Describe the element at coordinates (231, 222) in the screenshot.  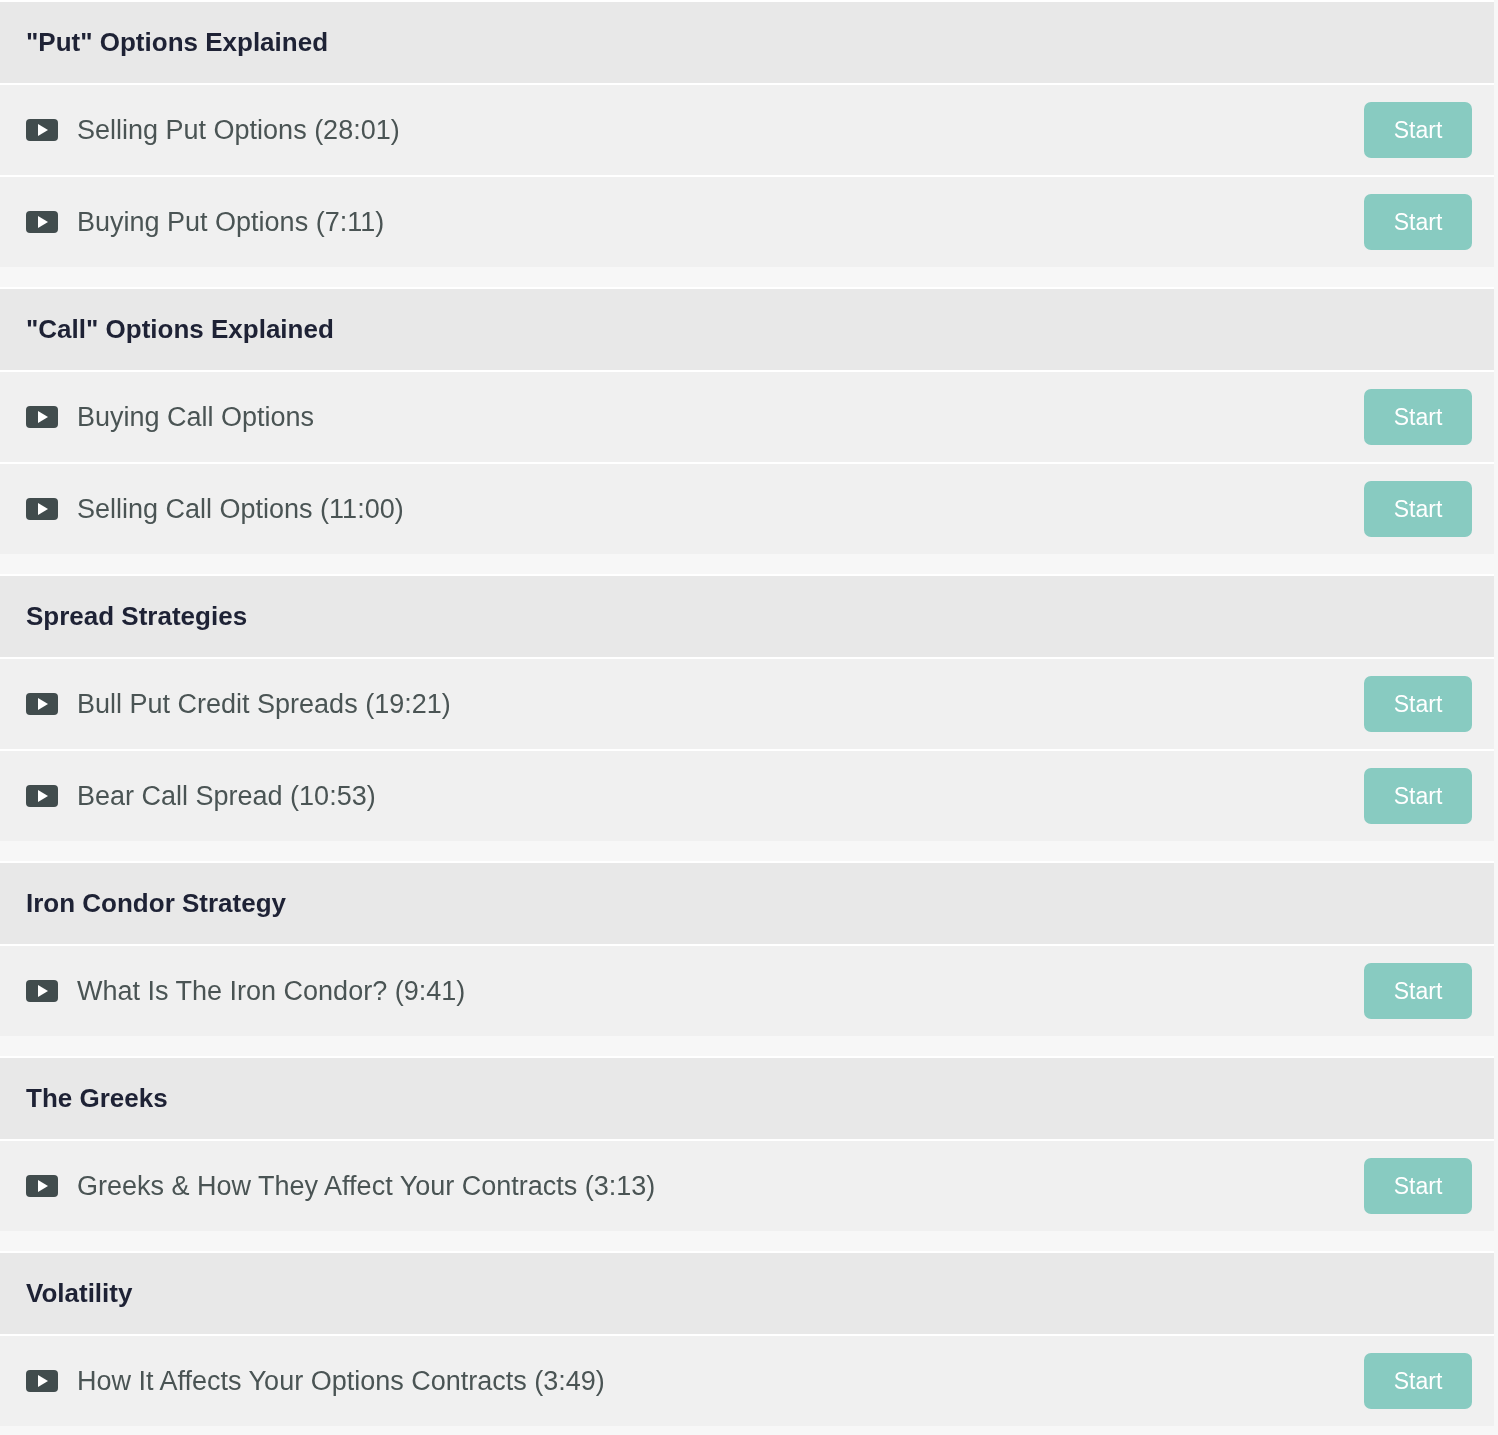
I see `lesson-title: Buying Put Options (7:11)` at that location.